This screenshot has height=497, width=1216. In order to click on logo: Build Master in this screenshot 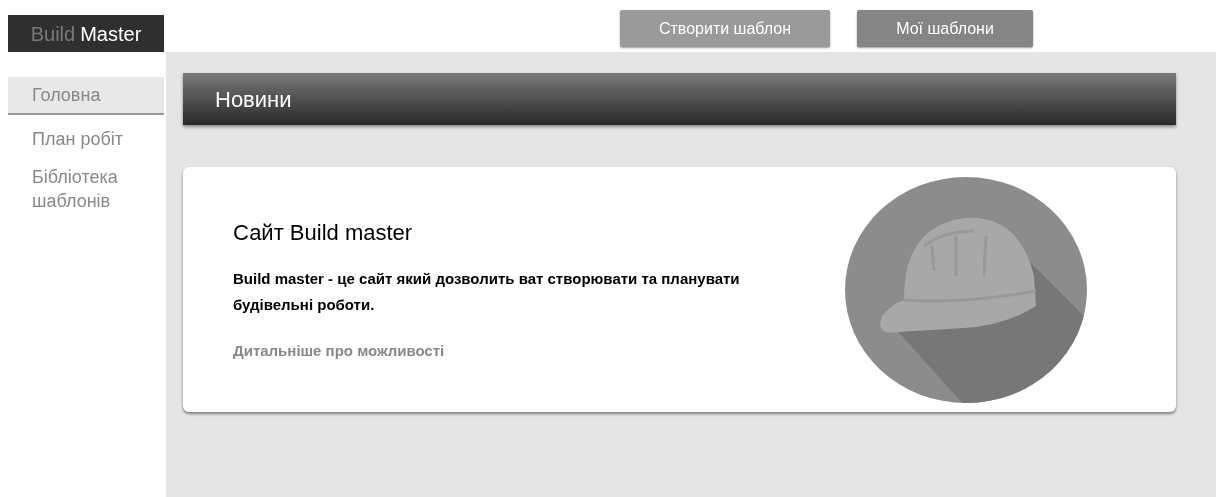, I will do `click(86, 33)`.